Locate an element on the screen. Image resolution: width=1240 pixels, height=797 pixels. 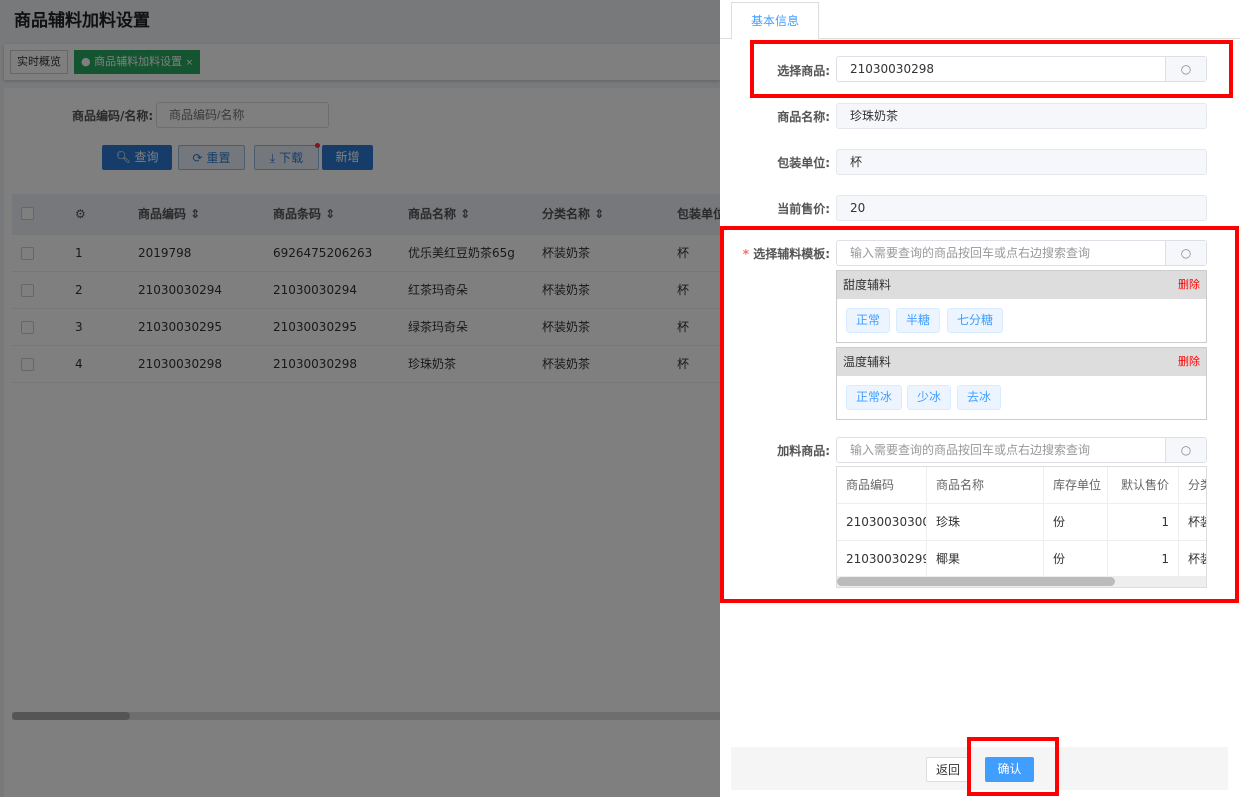
tab-basic-info: 基本信息 is located at coordinates (775, 20).